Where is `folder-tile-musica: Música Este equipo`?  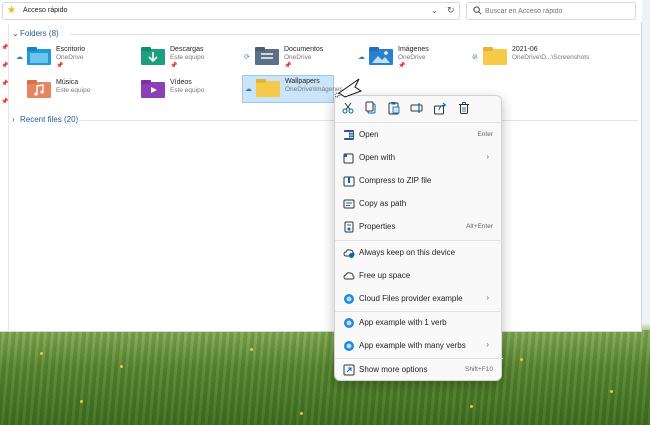
folder-tile-musica: Música Este equipo is located at coordinates (69, 90).